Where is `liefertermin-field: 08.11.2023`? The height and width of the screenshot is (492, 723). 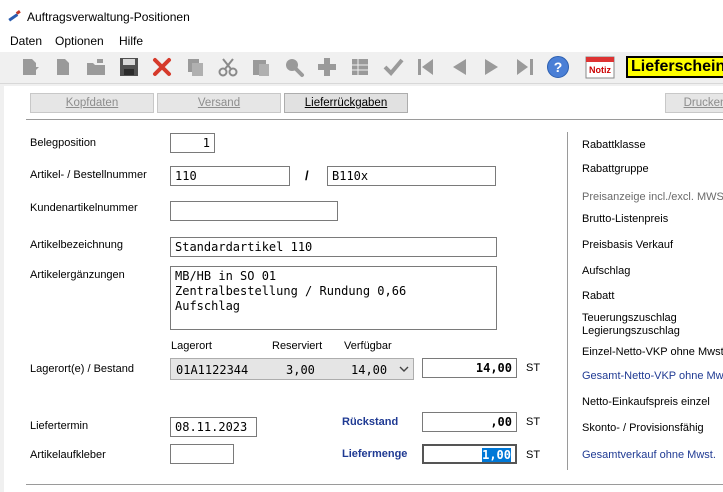 liefertermin-field: 08.11.2023 is located at coordinates (213, 427).